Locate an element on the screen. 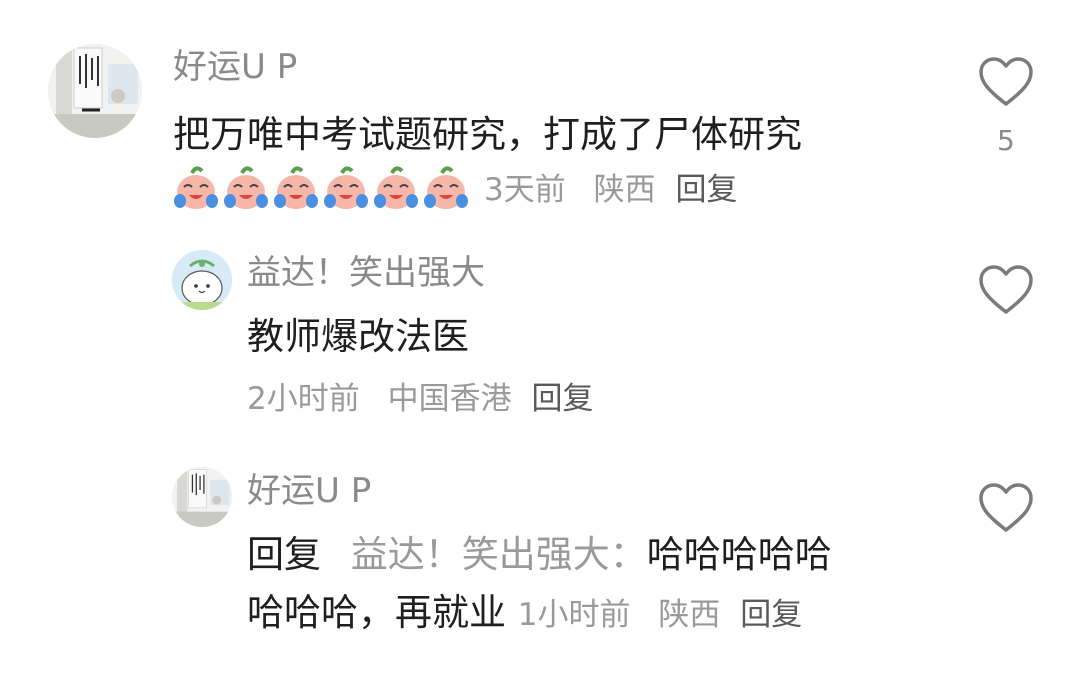  comment-text: 哈哈哈，再就业 is located at coordinates (376, 612).